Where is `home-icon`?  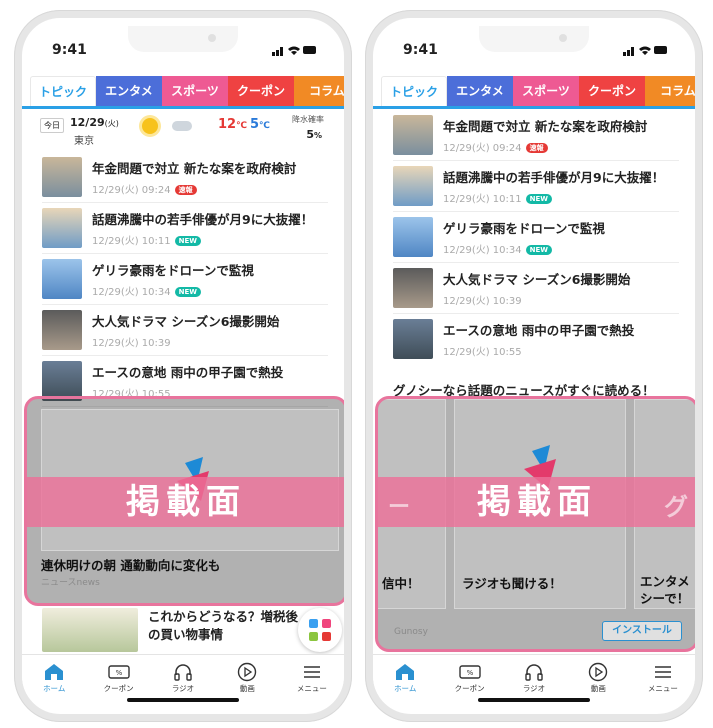
home-icon is located at coordinates (54, 672).